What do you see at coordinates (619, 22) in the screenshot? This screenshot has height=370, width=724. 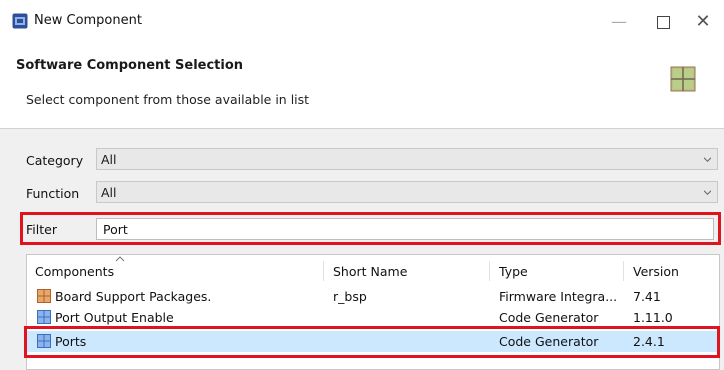 I see `minimize-button: —` at bounding box center [619, 22].